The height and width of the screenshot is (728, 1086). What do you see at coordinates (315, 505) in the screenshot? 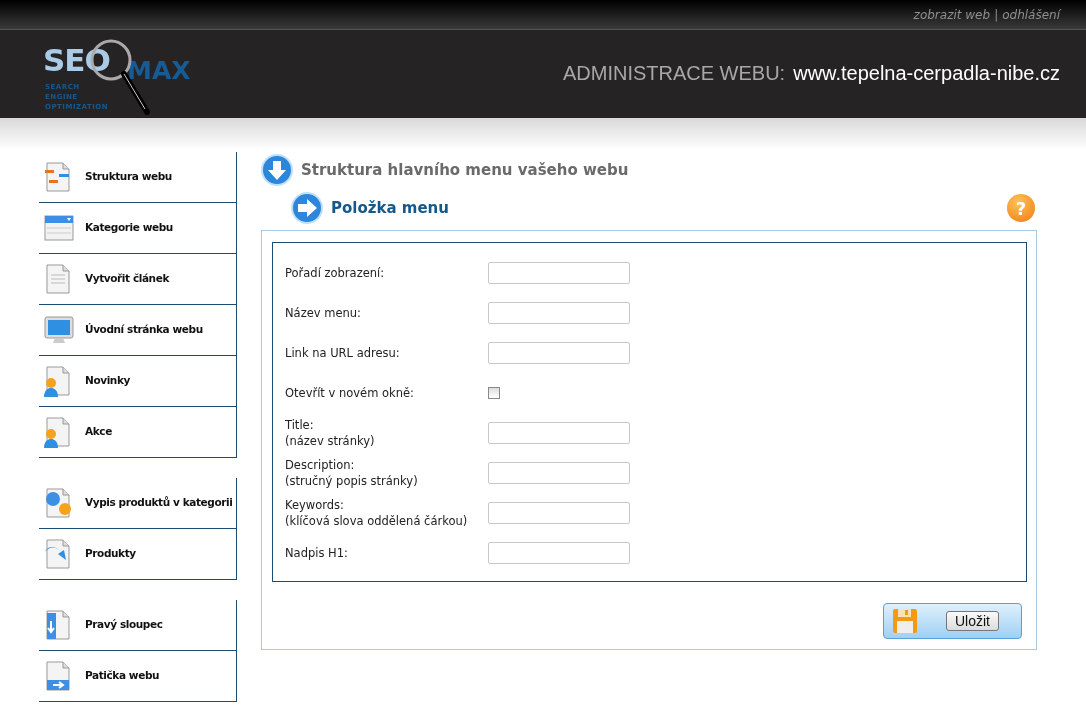
I see `field-label: Keywords:` at bounding box center [315, 505].